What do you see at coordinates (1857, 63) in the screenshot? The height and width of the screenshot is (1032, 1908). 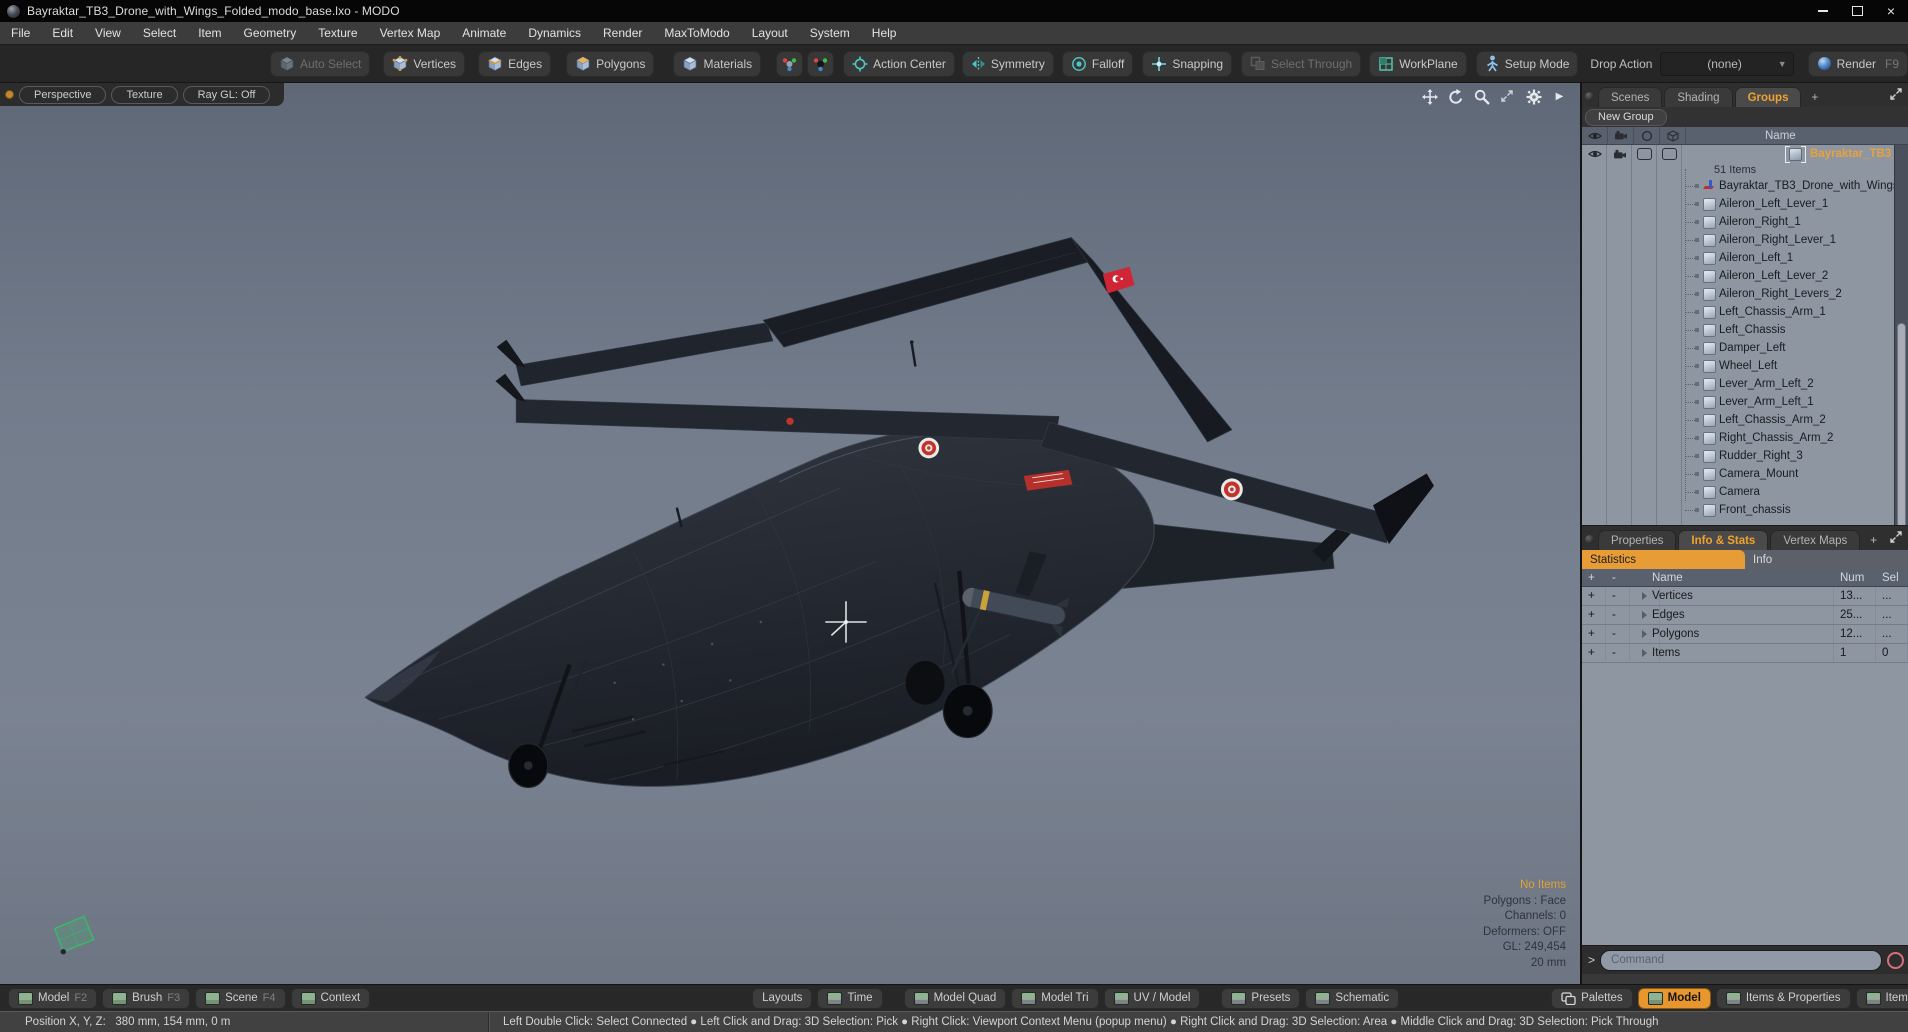 I see `render-button: Render F9` at bounding box center [1857, 63].